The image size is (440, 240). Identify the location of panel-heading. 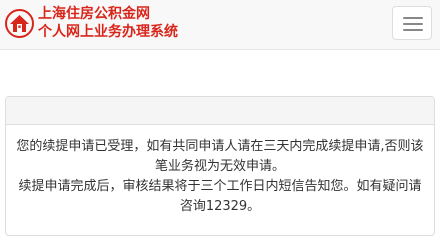
(220, 111).